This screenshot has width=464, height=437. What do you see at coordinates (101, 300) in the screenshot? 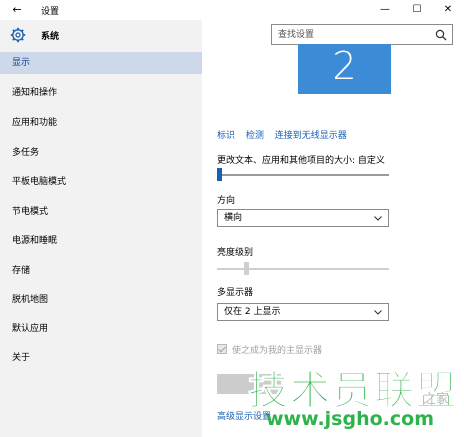
I see `sidebar-item-offline-maps: 脱机地图` at bounding box center [101, 300].